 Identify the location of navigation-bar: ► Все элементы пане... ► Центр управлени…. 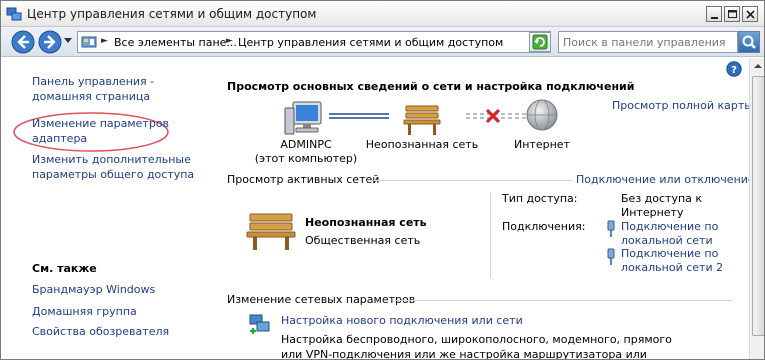
(382, 42).